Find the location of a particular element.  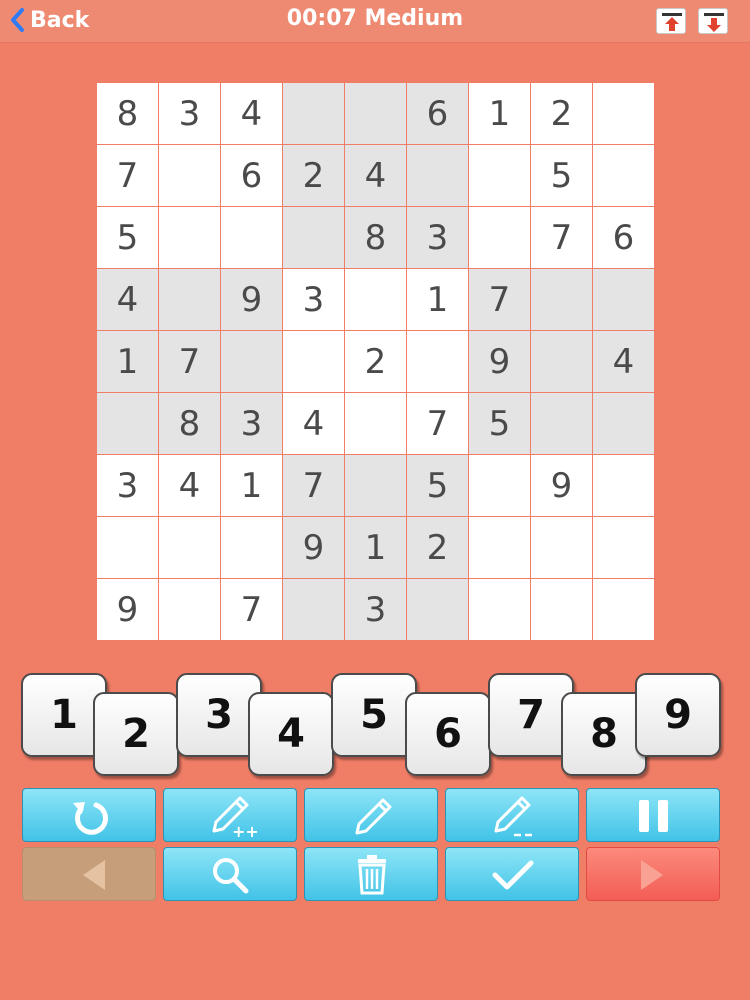

grid-cell-r6-c3: 3 is located at coordinates (251, 423).